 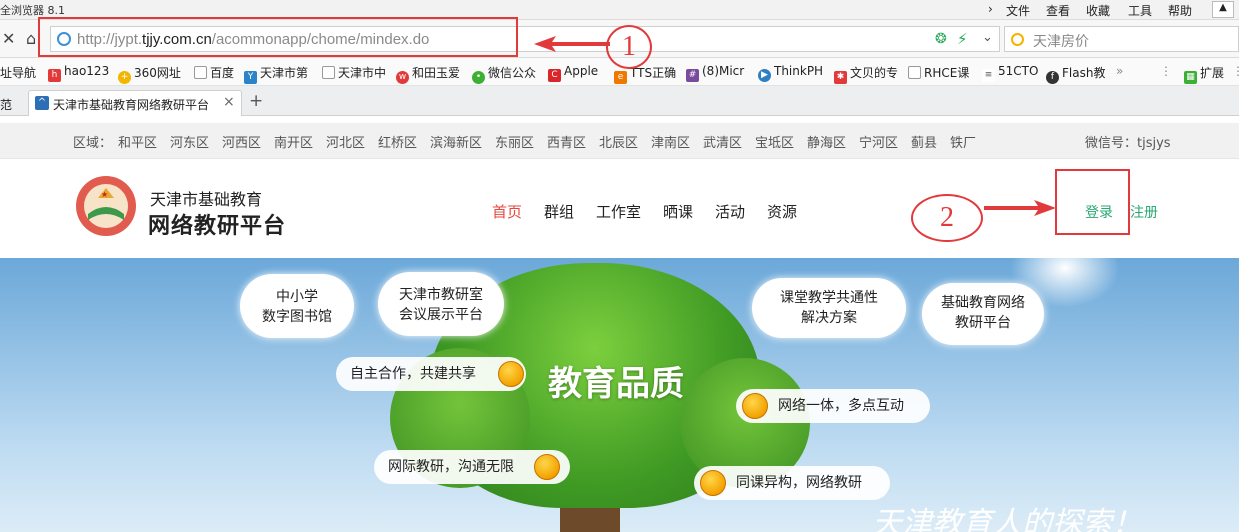 I want to click on region-link: 南开区, so click(x=293, y=141).